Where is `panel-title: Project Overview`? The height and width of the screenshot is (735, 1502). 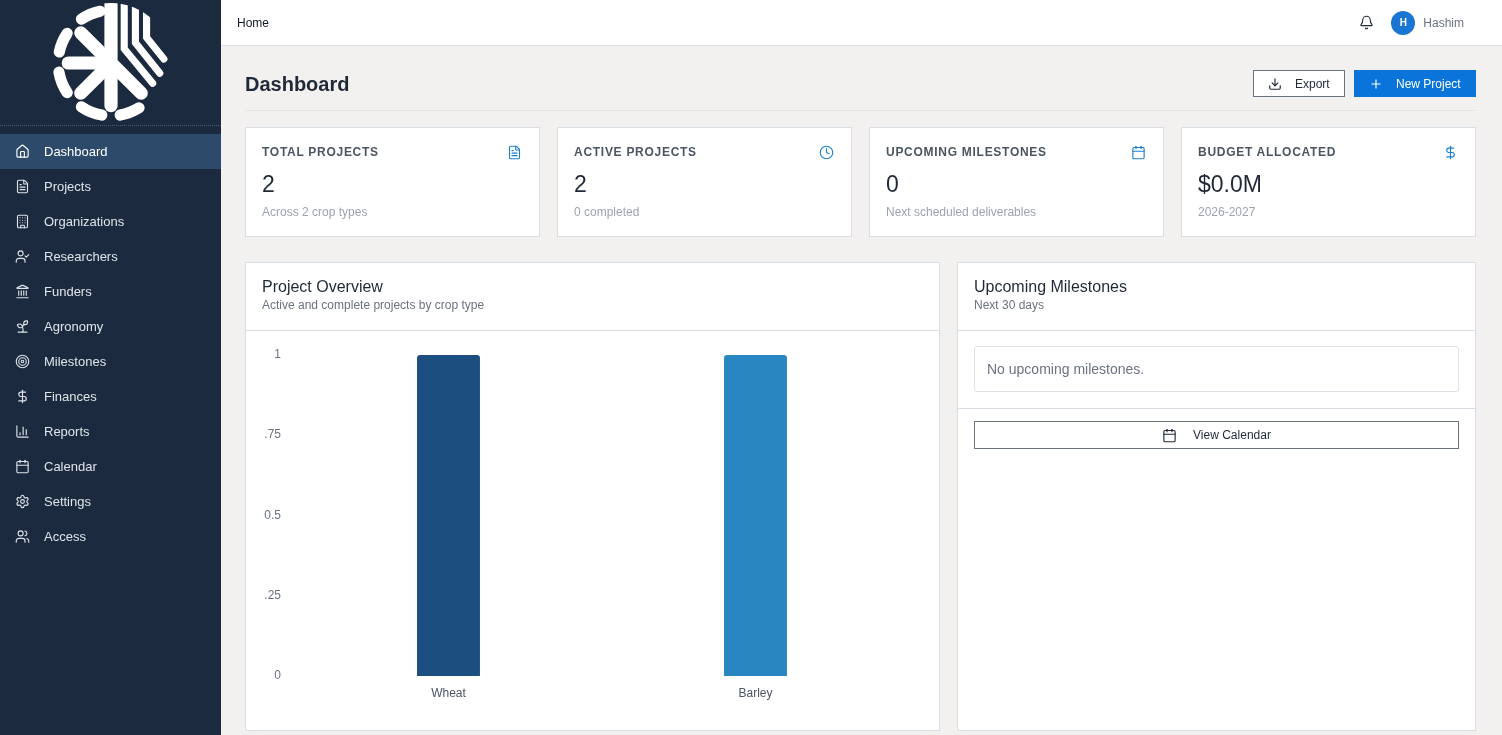 panel-title: Project Overview is located at coordinates (323, 287).